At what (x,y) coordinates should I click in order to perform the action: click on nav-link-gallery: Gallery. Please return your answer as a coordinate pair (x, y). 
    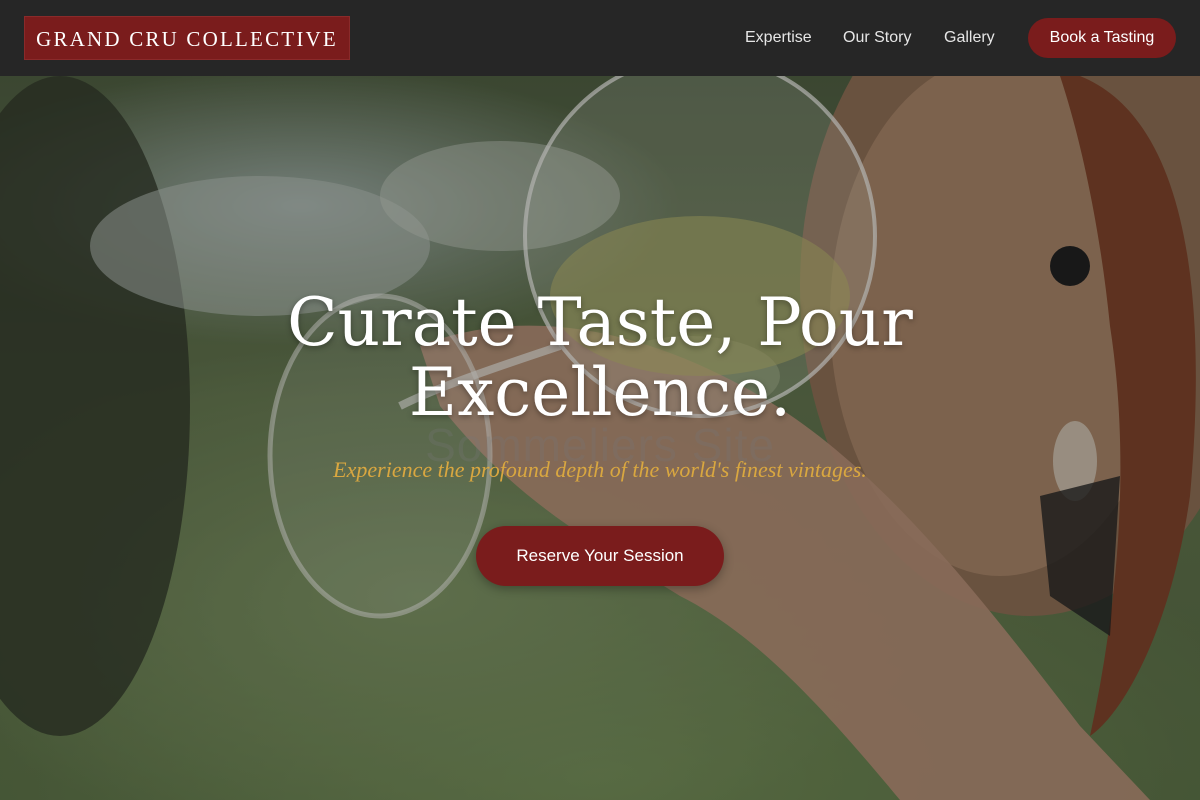
    Looking at the image, I should click on (969, 38).